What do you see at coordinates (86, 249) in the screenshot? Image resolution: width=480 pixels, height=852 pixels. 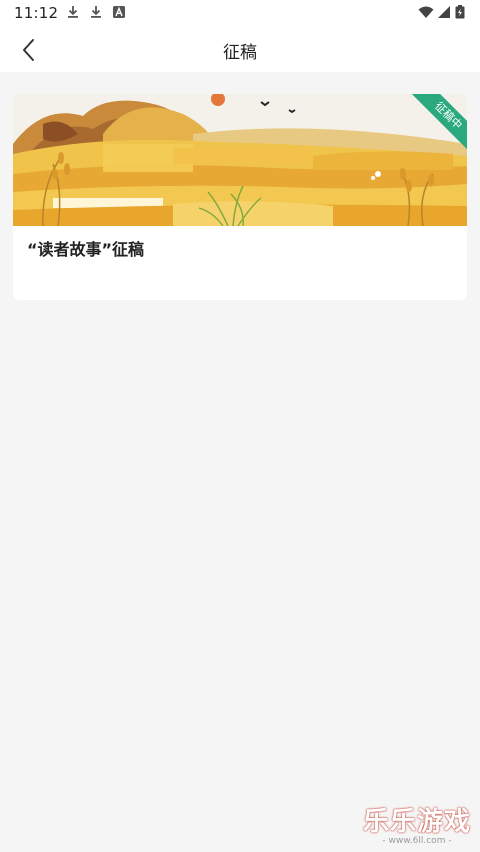 I see `card-title: “读者故事”征稿` at bounding box center [86, 249].